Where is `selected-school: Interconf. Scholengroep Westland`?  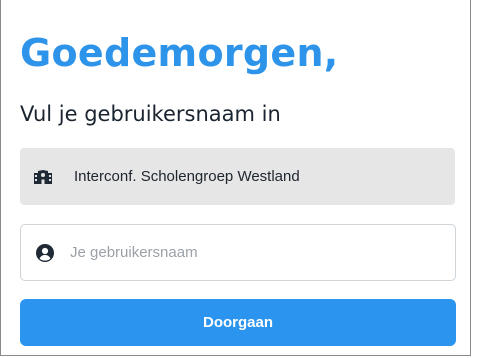
selected-school: Interconf. Scholengroep Westland is located at coordinates (237, 176).